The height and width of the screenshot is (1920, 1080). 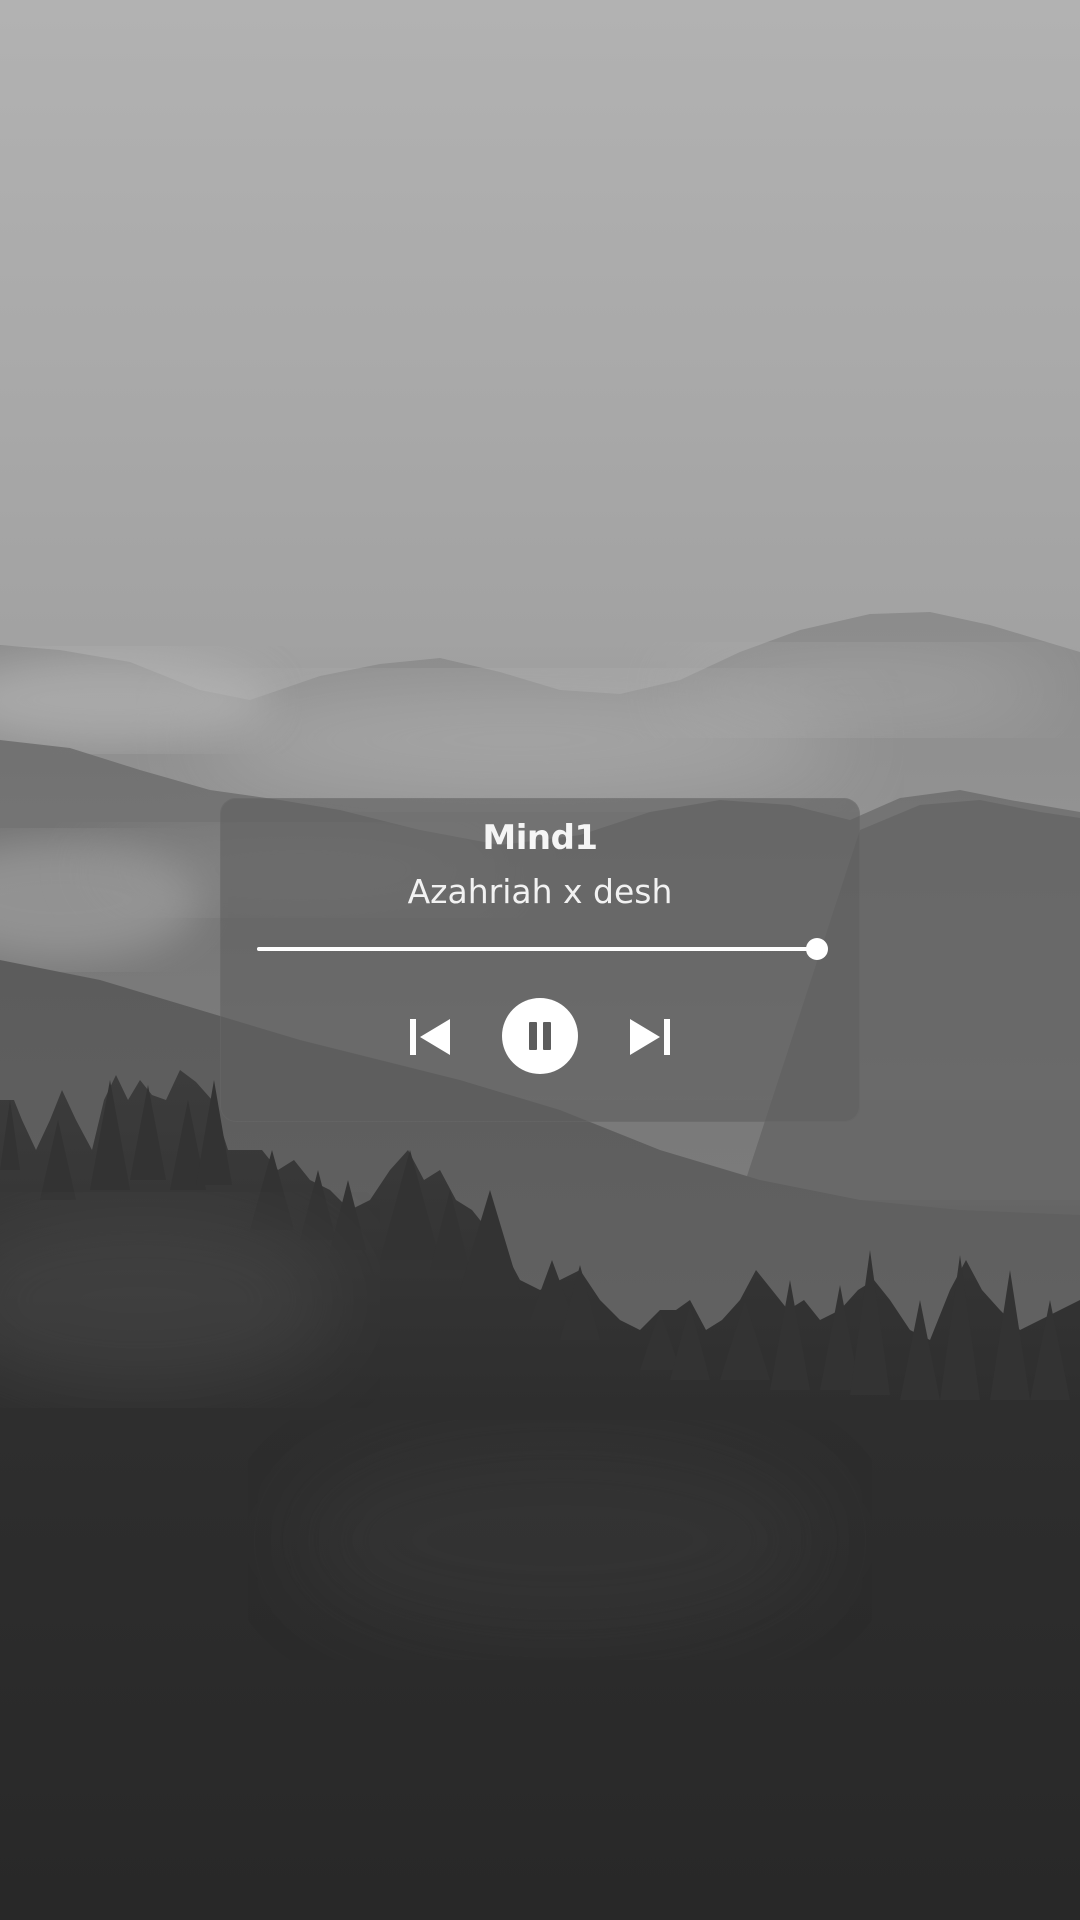 I want to click on next-track-button, so click(x=650, y=1037).